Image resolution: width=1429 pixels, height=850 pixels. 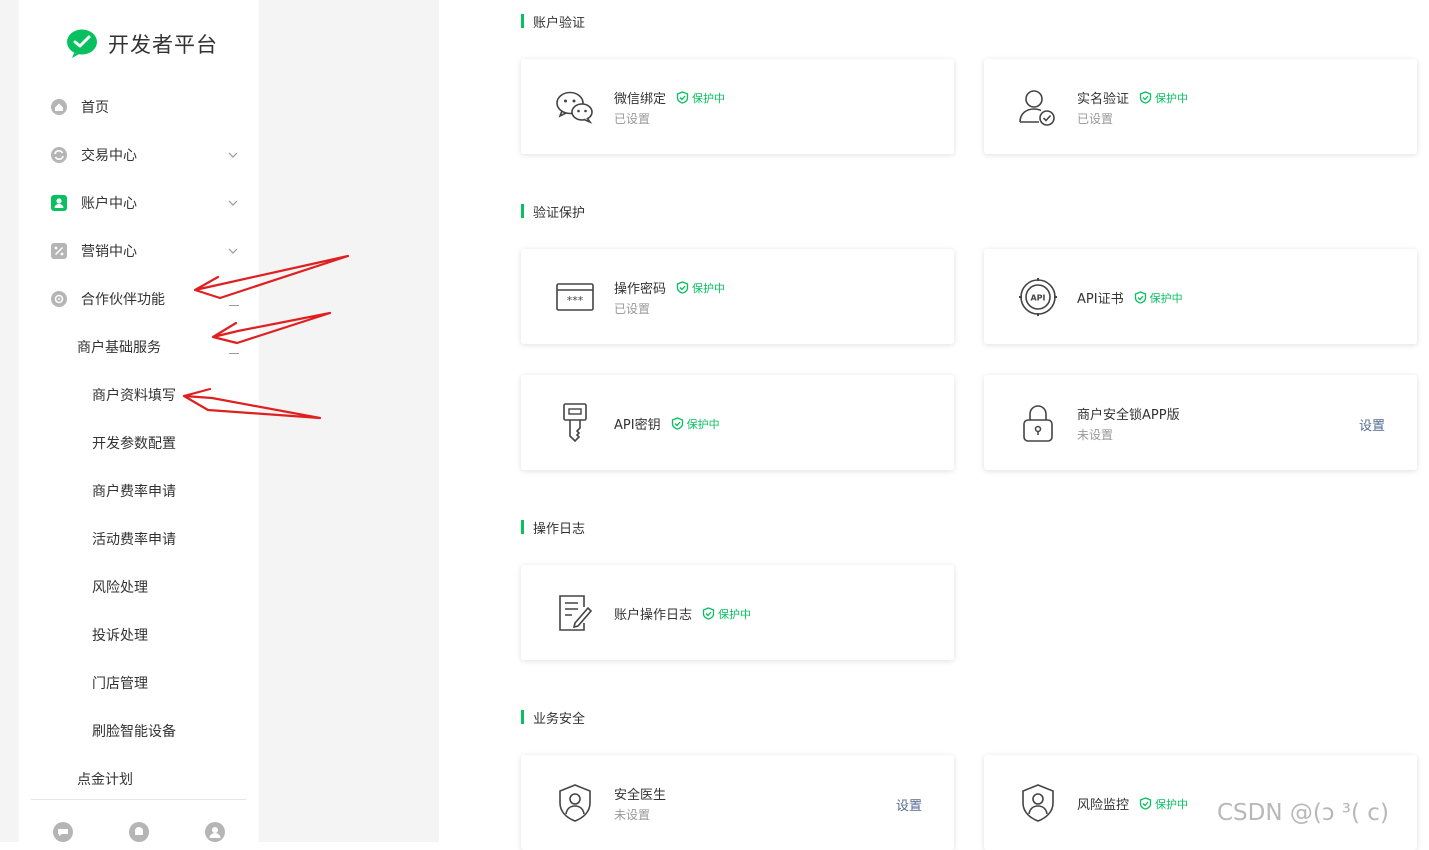 What do you see at coordinates (139, 251) in the screenshot?
I see `nav-item-marketing: 营销中心` at bounding box center [139, 251].